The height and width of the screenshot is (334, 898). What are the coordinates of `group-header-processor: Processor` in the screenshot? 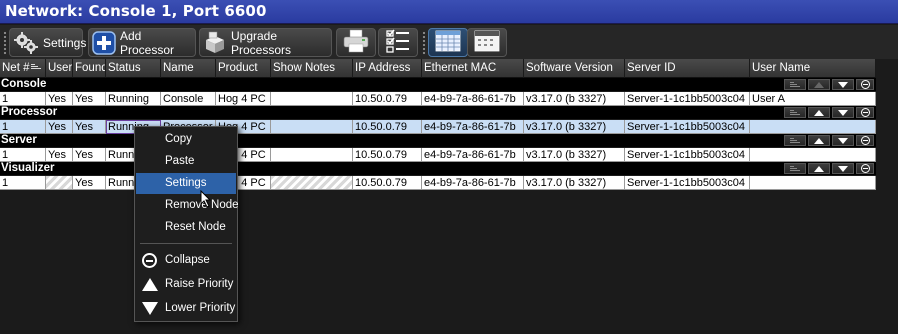 It's located at (438, 112).